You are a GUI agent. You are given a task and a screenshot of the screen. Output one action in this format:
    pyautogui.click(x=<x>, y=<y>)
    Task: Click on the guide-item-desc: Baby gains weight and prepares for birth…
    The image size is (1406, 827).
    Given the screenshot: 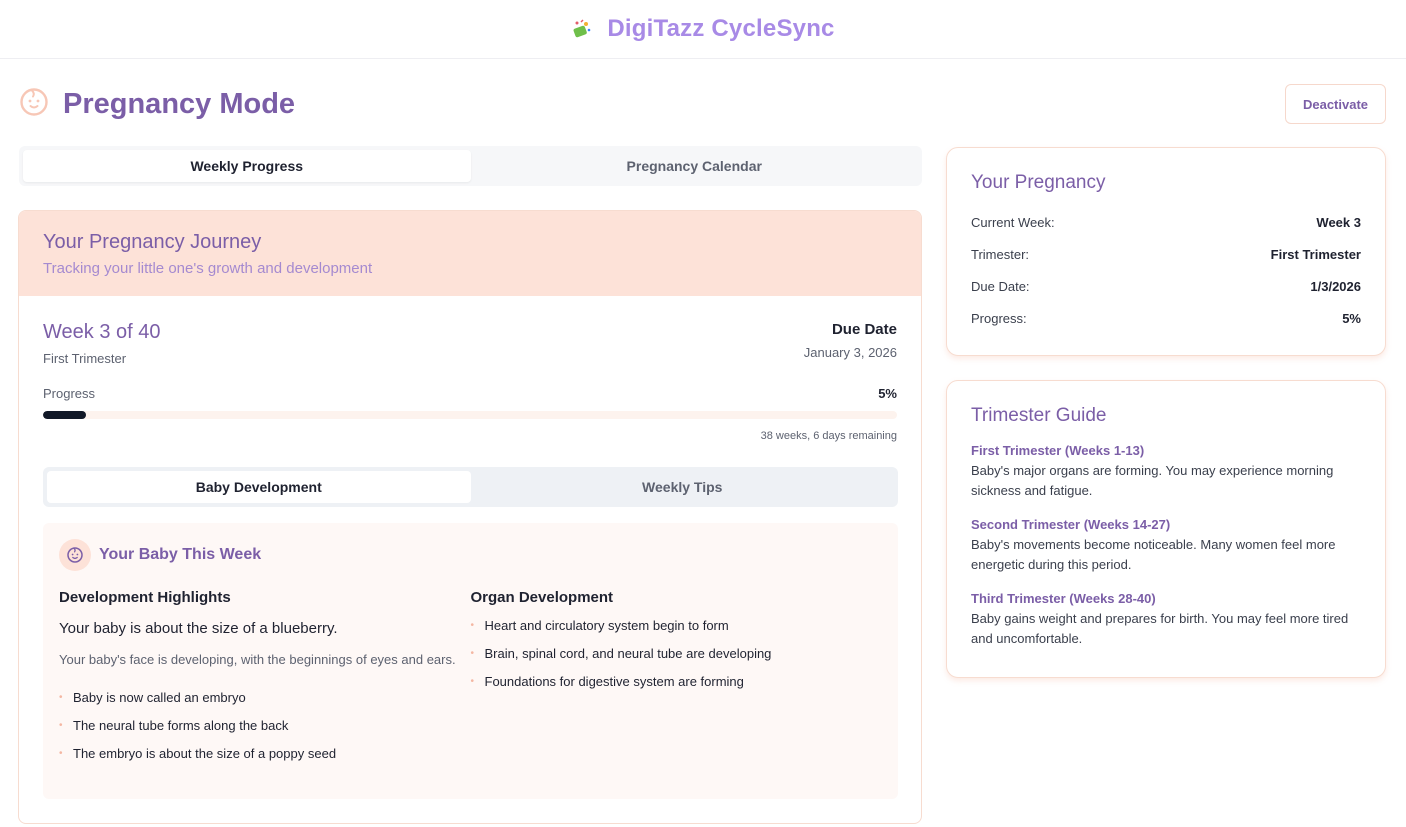 What is the action you would take?
    pyautogui.click(x=1160, y=628)
    